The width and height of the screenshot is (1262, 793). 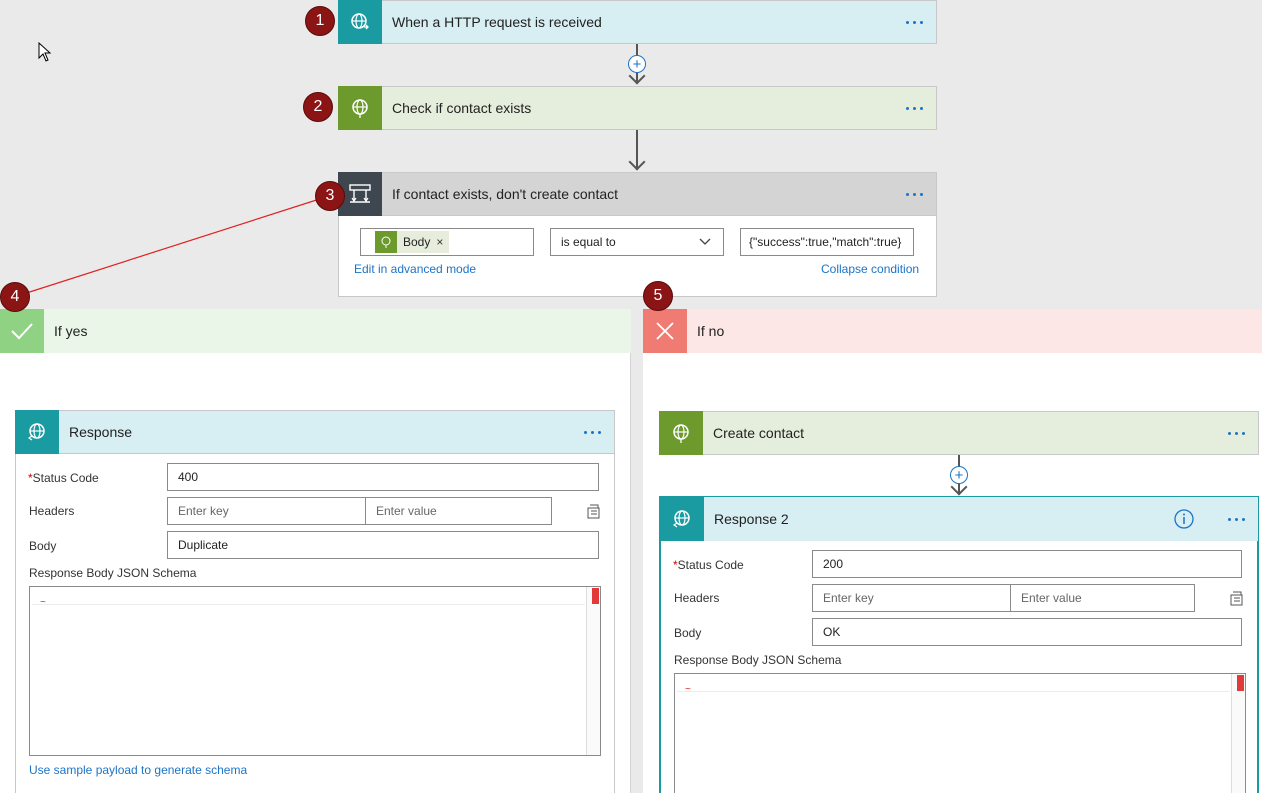 I want to click on yes-branch-header: If yes, so click(x=315, y=331).